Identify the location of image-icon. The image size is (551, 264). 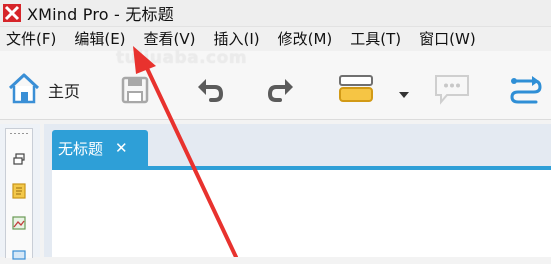
(19, 222).